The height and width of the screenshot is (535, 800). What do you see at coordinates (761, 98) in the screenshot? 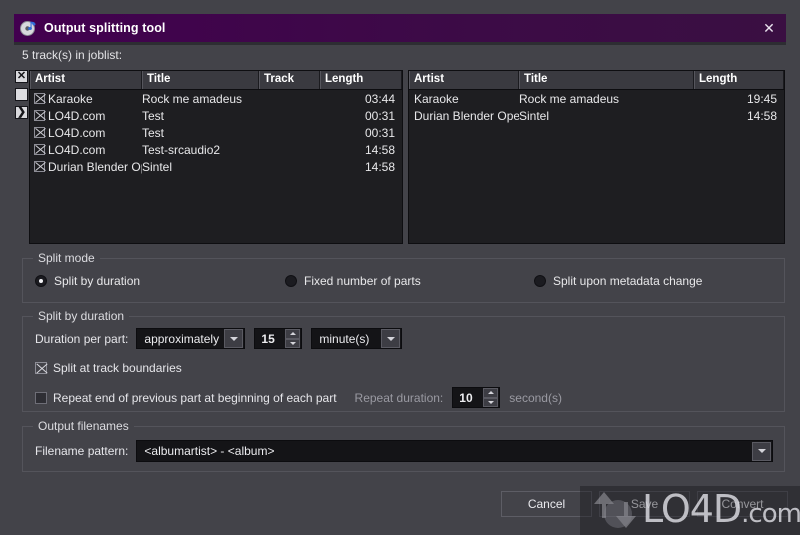
I see `cell-length: 19:45` at bounding box center [761, 98].